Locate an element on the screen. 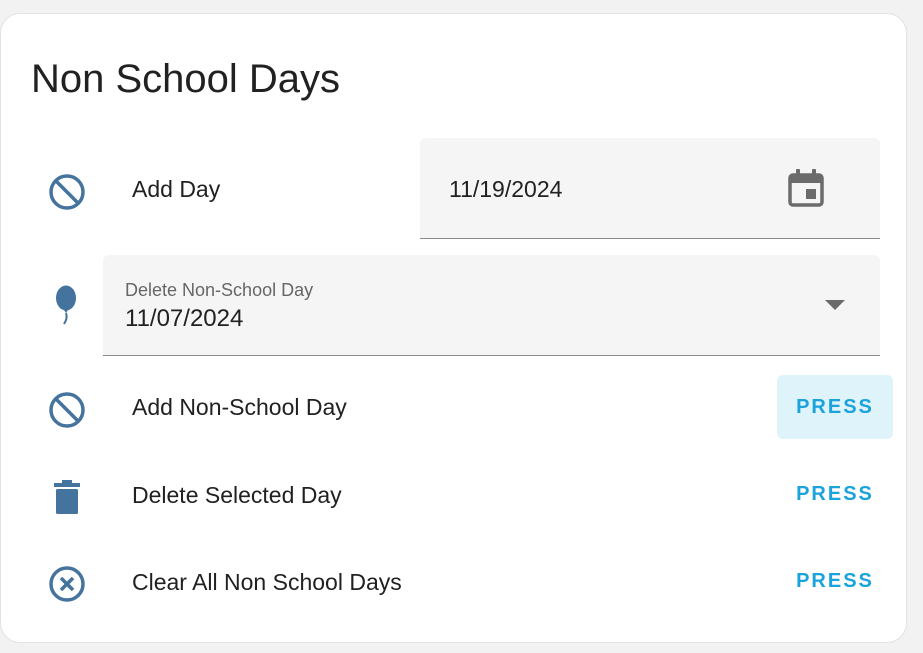  balloon-icon is located at coordinates (66, 305).